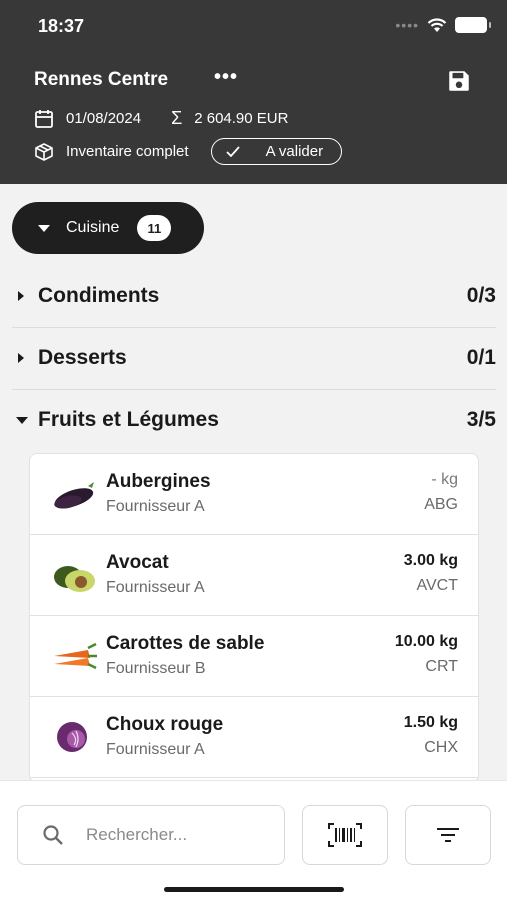  Describe the element at coordinates (254, 575) in the screenshot. I see `list-item: Avocat Fournisseur A 3.00 kg AVCT` at that location.